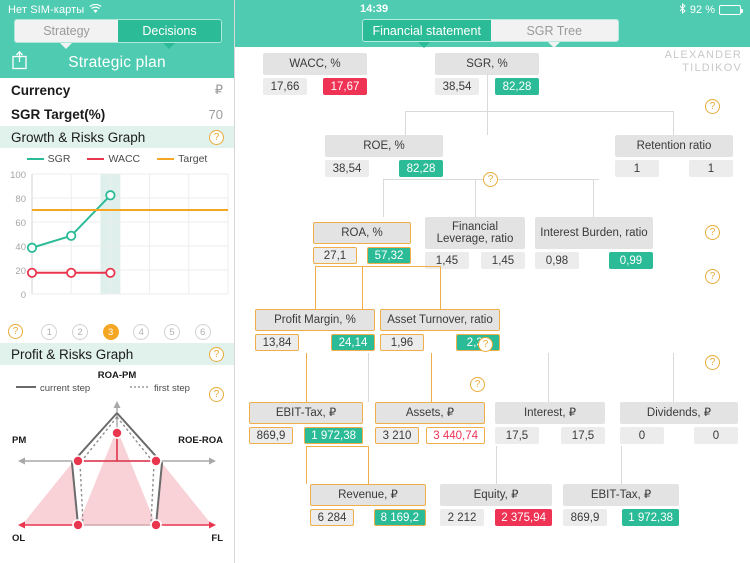 Image resolution: width=750 pixels, height=563 pixels. I want to click on tree-node-value-first: 6 284, so click(332, 517).